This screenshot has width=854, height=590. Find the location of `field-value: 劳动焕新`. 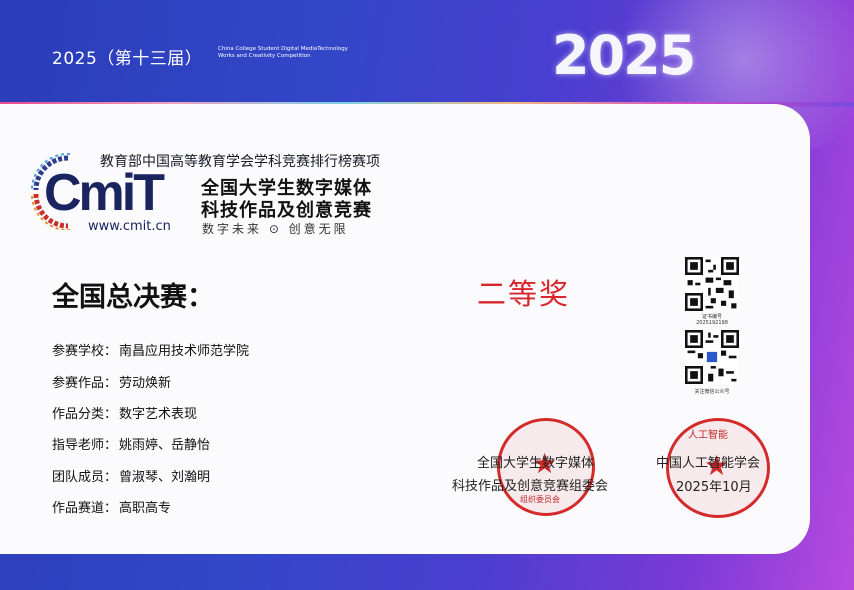

field-value: 劳动焕新 is located at coordinates (145, 383).